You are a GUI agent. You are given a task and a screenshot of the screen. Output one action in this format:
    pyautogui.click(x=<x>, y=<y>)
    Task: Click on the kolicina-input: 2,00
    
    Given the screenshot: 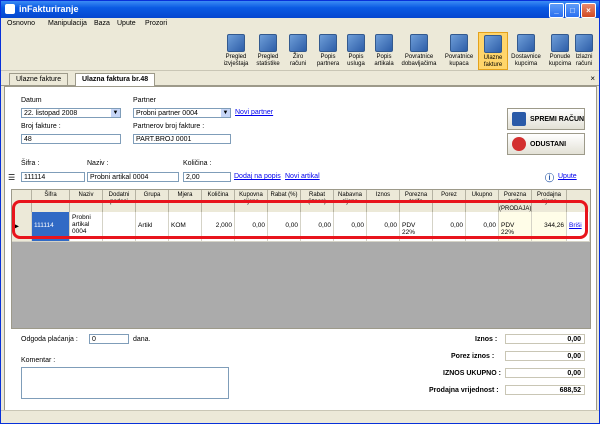 What is the action you would take?
    pyautogui.click(x=207, y=177)
    